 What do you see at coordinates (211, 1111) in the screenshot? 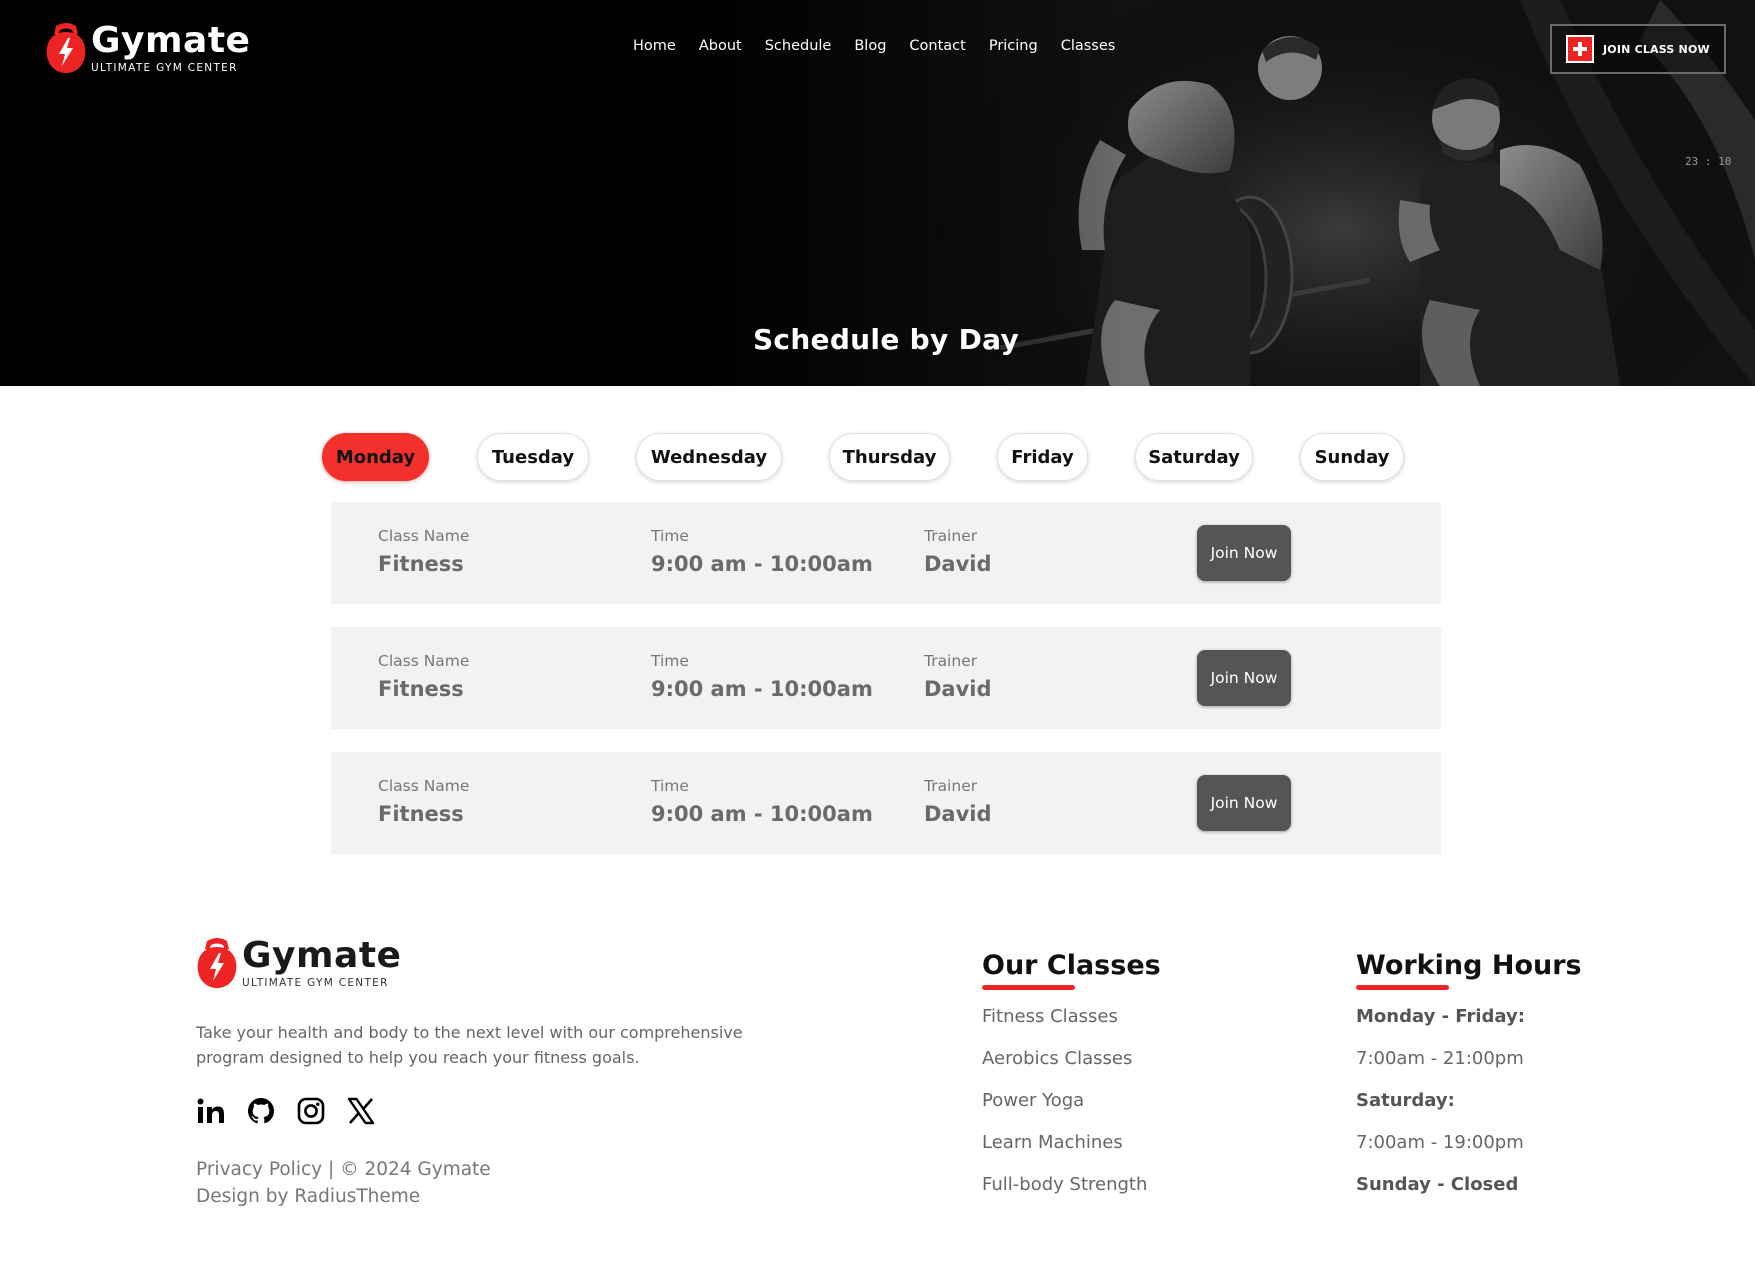
I see `linkedin-icon` at bounding box center [211, 1111].